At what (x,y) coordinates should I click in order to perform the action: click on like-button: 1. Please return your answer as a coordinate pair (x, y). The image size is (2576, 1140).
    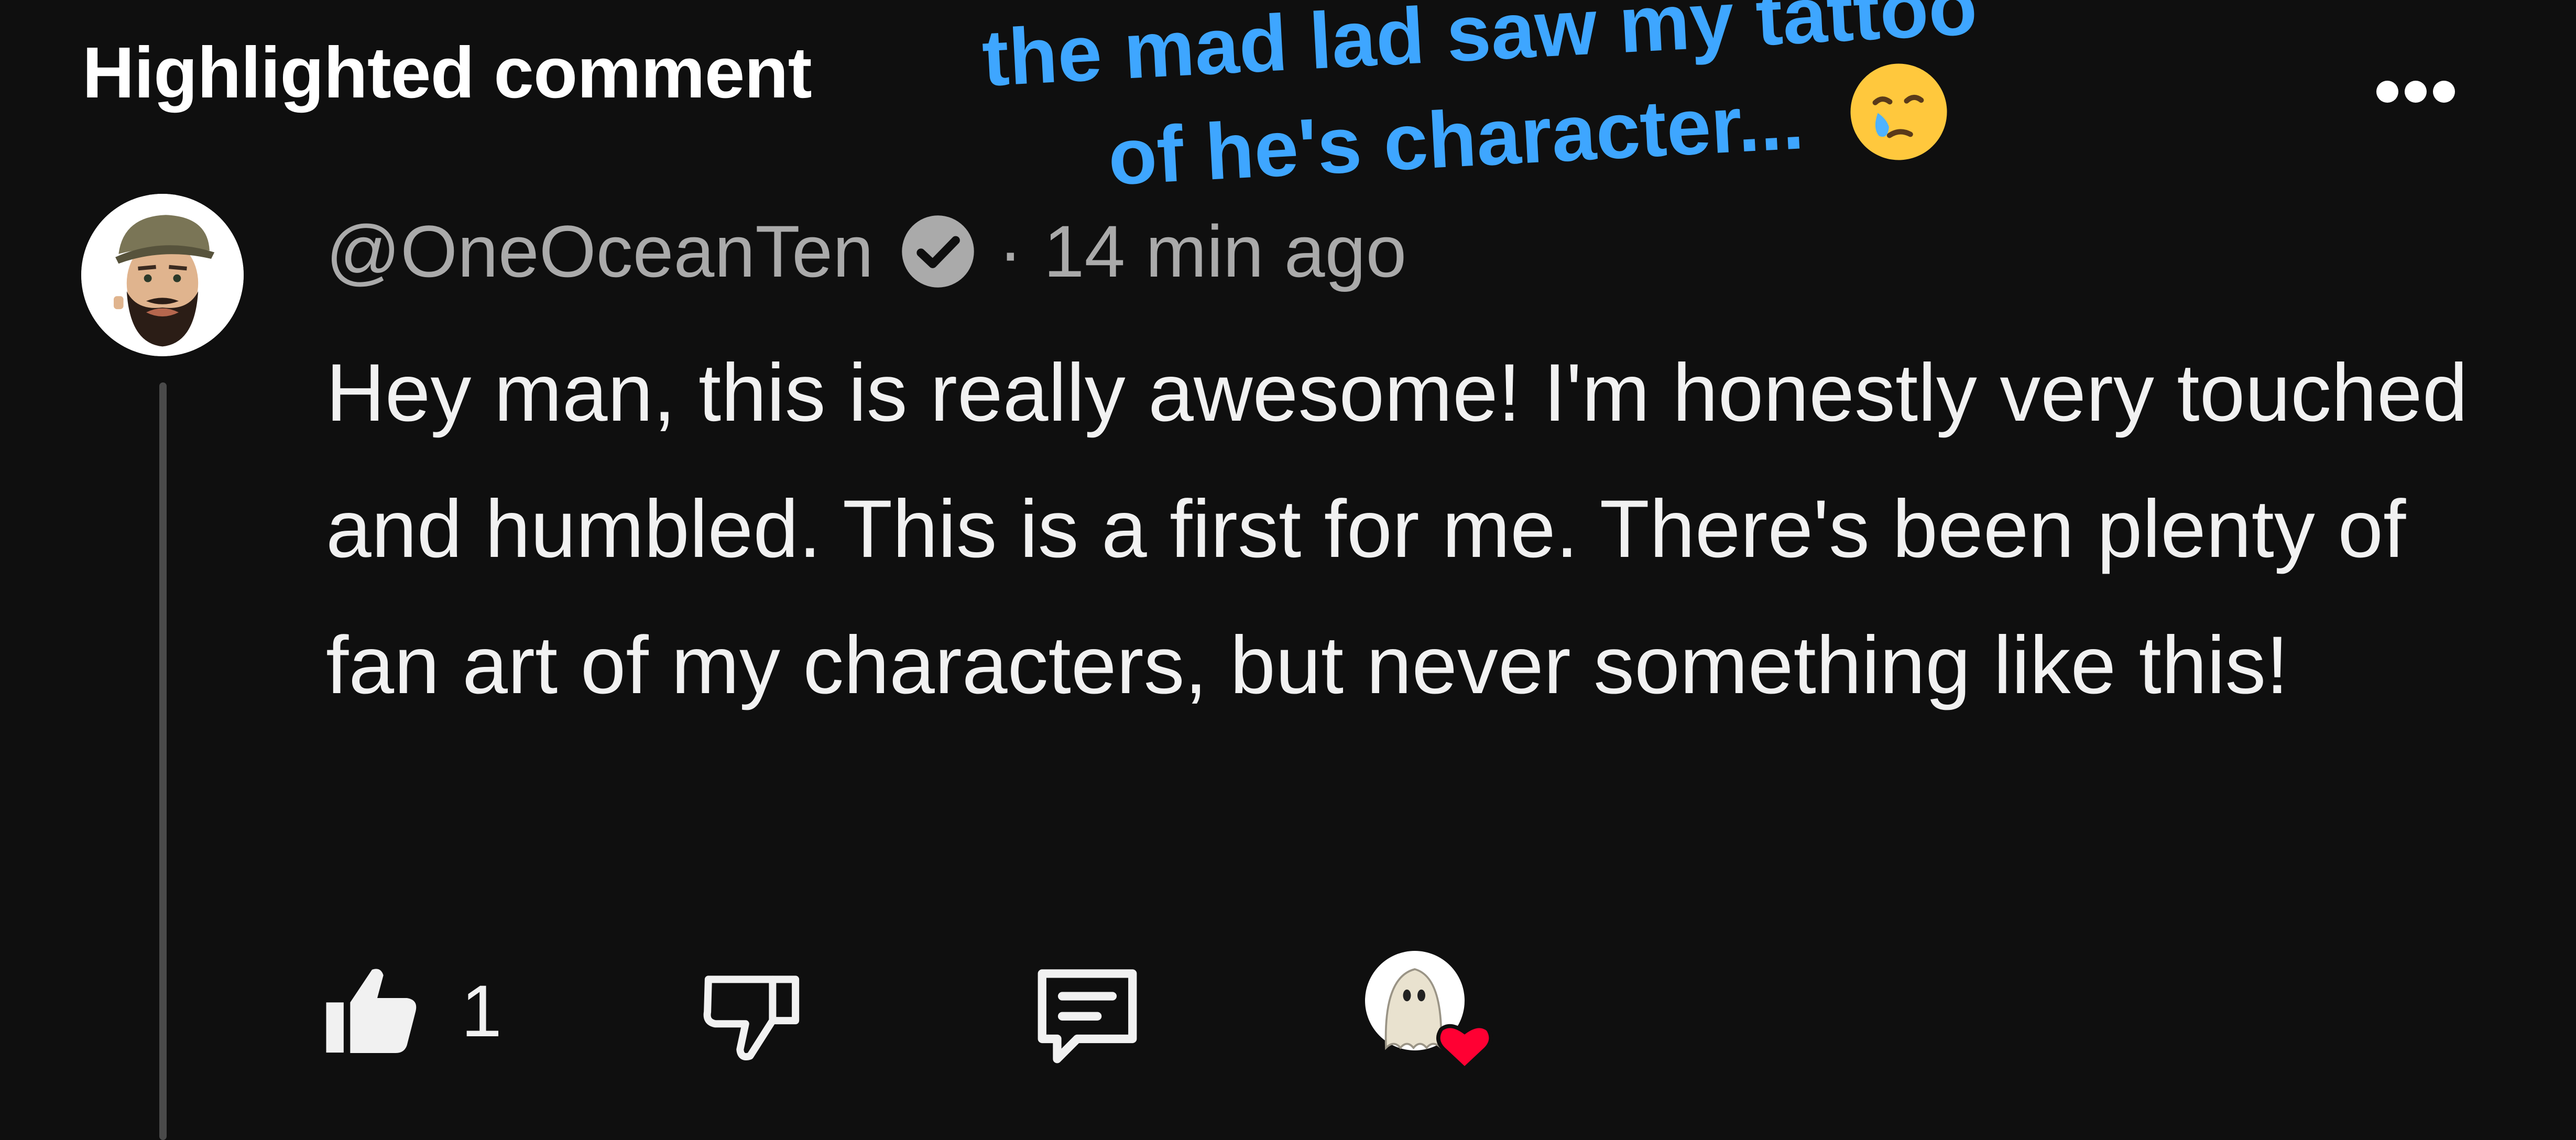
    Looking at the image, I should click on (411, 1011).